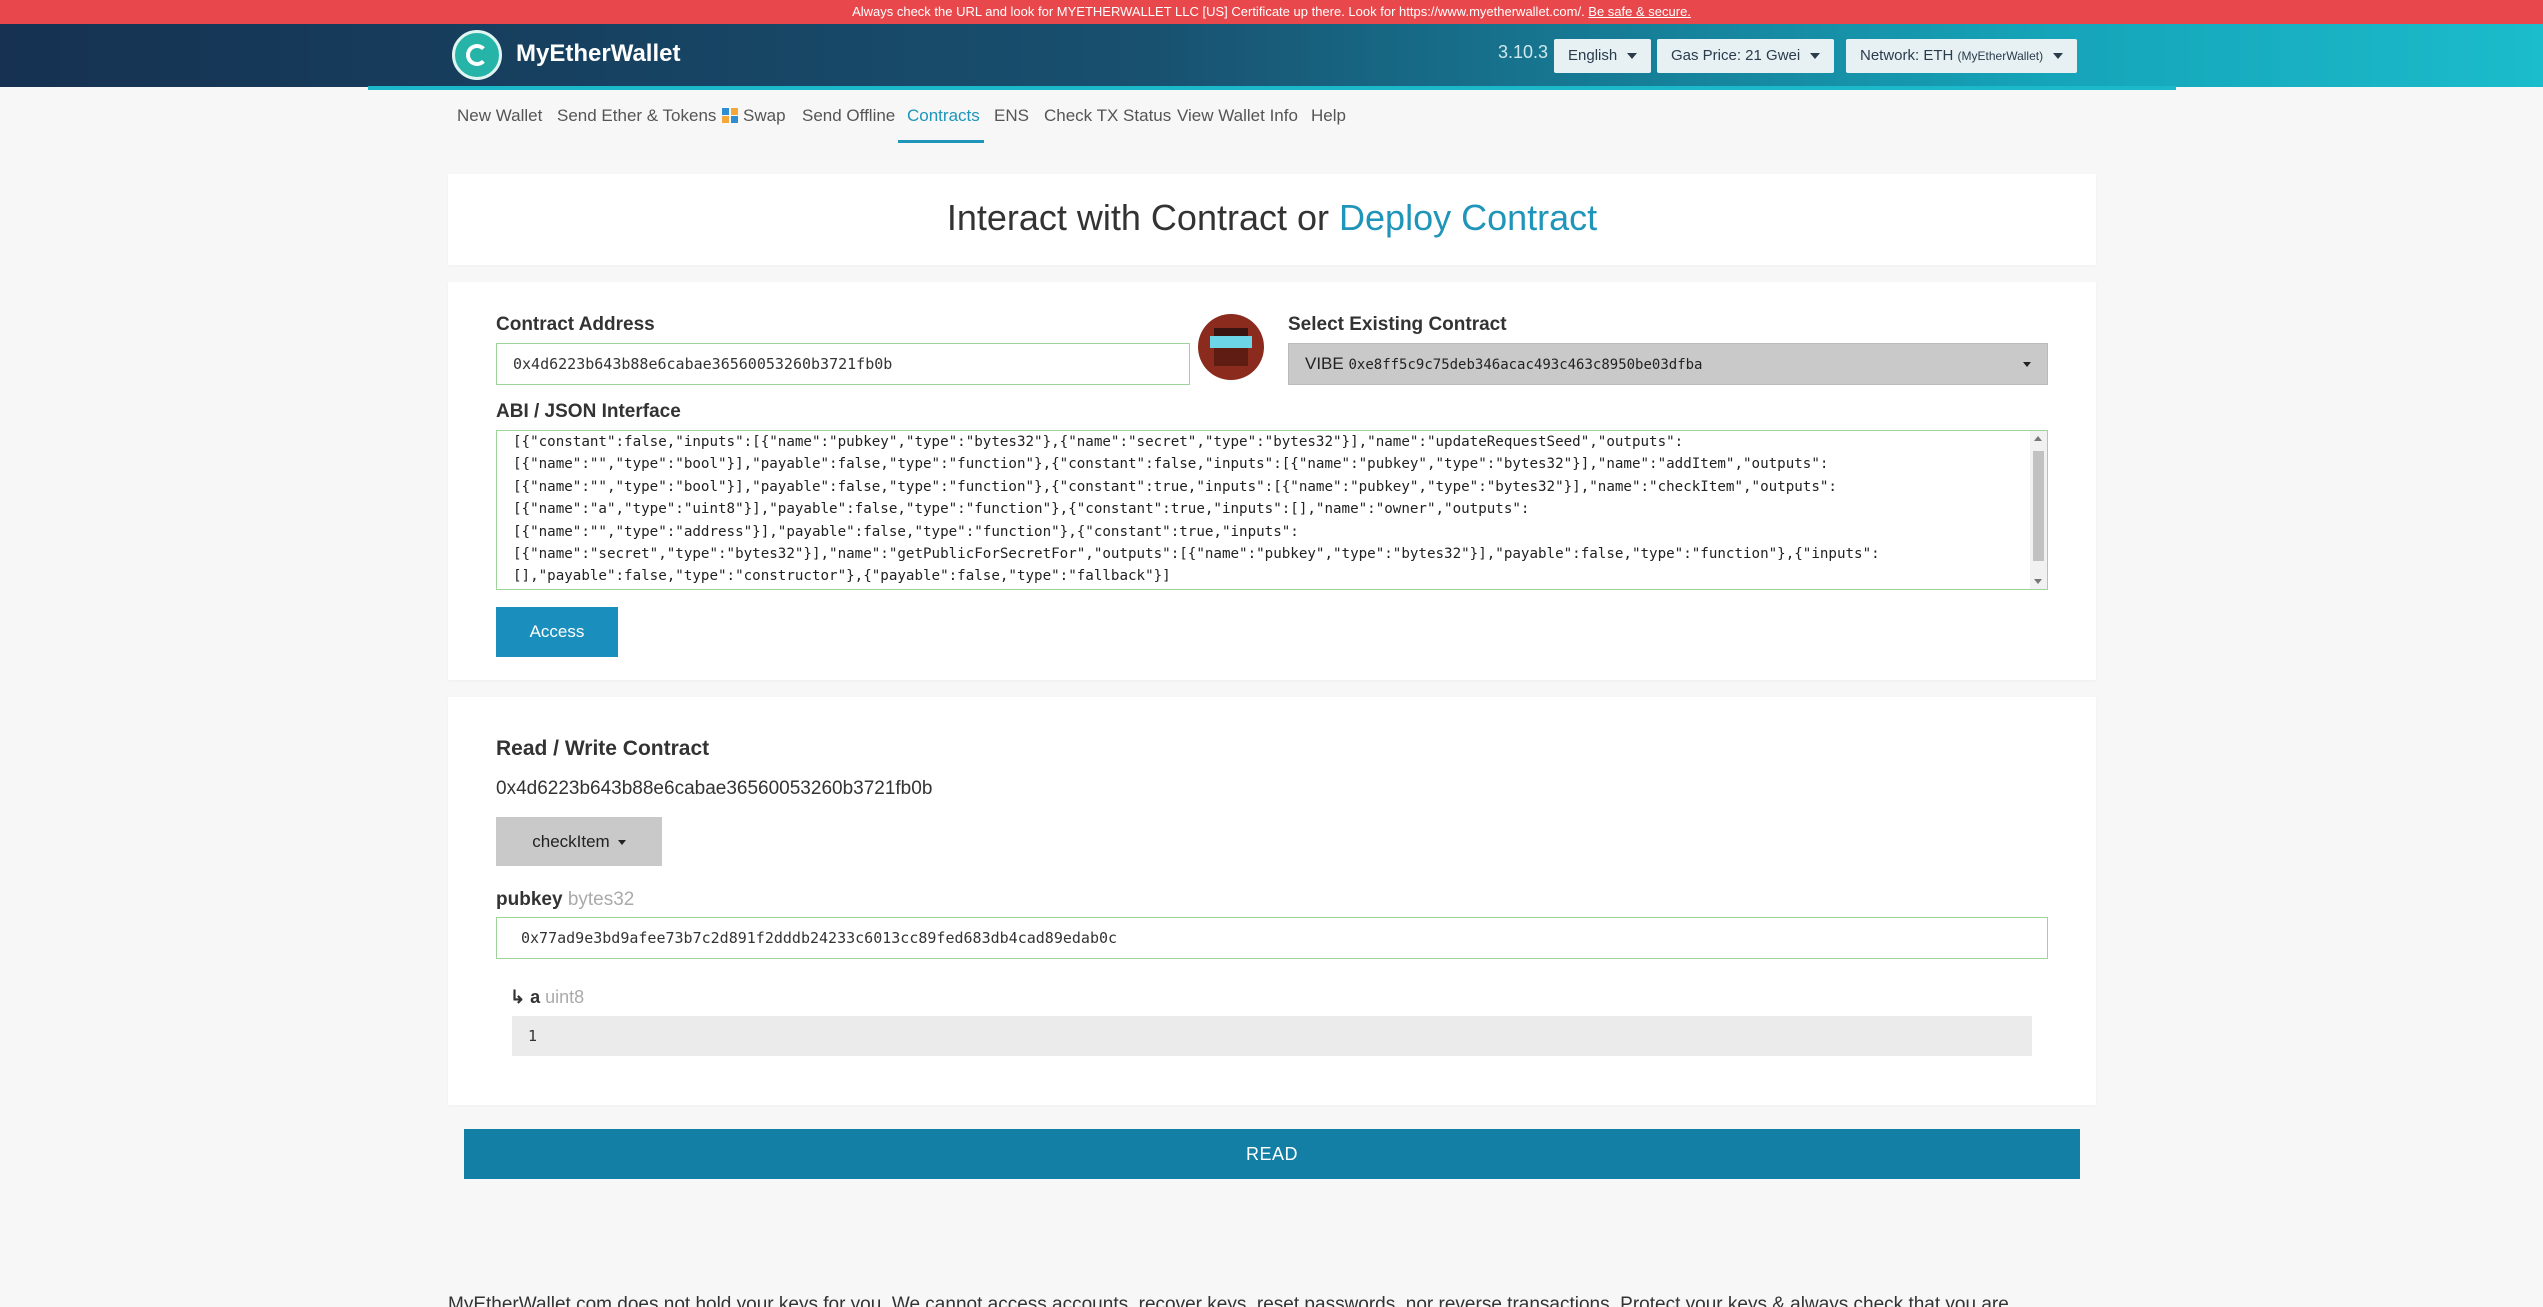  What do you see at coordinates (2000, 56) in the screenshot?
I see `network-node-label: (MyEtherWallet)` at bounding box center [2000, 56].